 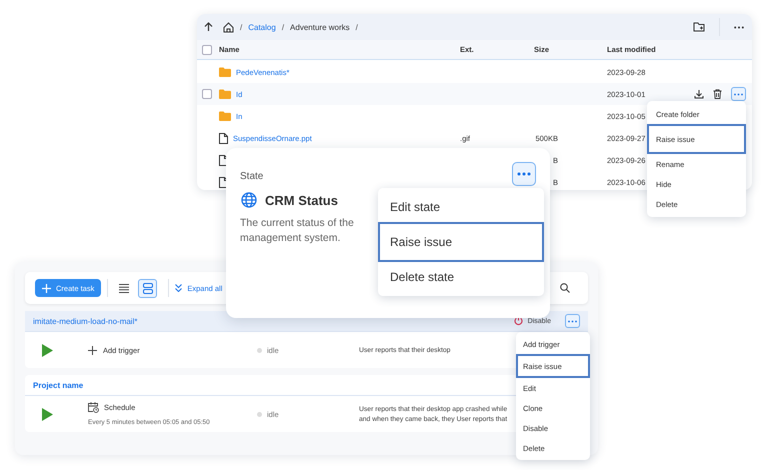 I want to click on home-icon, so click(x=228, y=27).